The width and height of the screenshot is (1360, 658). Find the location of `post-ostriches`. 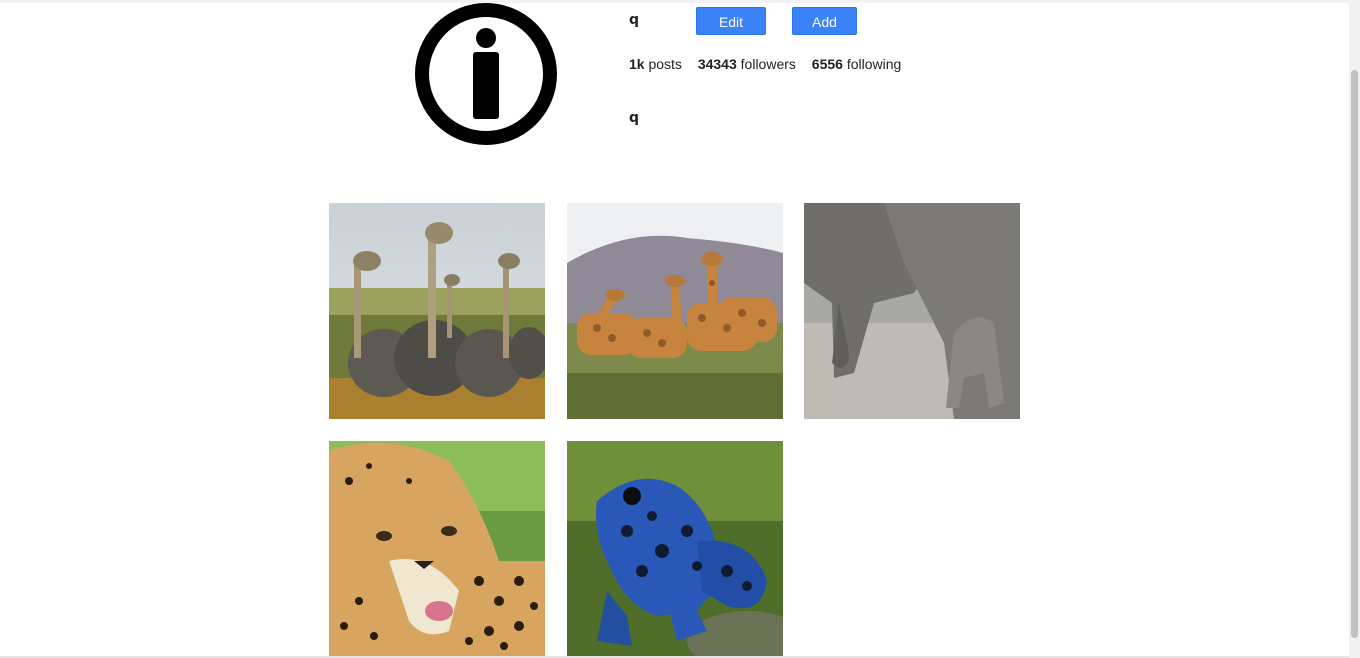

post-ostriches is located at coordinates (437, 311).